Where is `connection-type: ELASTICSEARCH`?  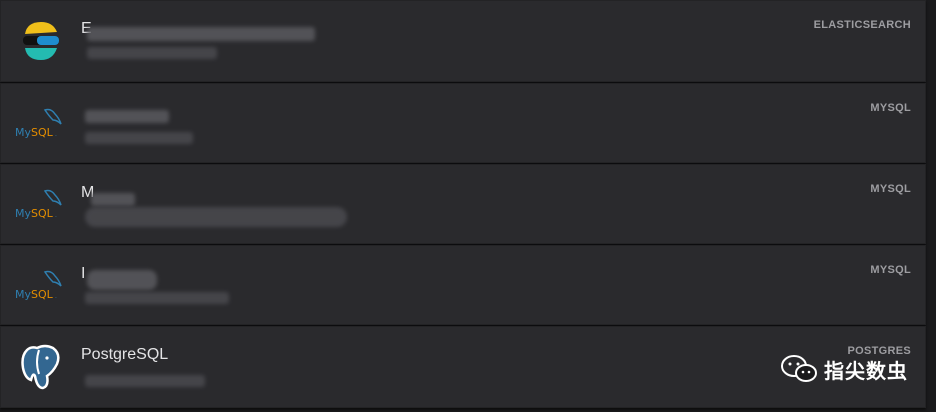 connection-type: ELASTICSEARCH is located at coordinates (862, 25).